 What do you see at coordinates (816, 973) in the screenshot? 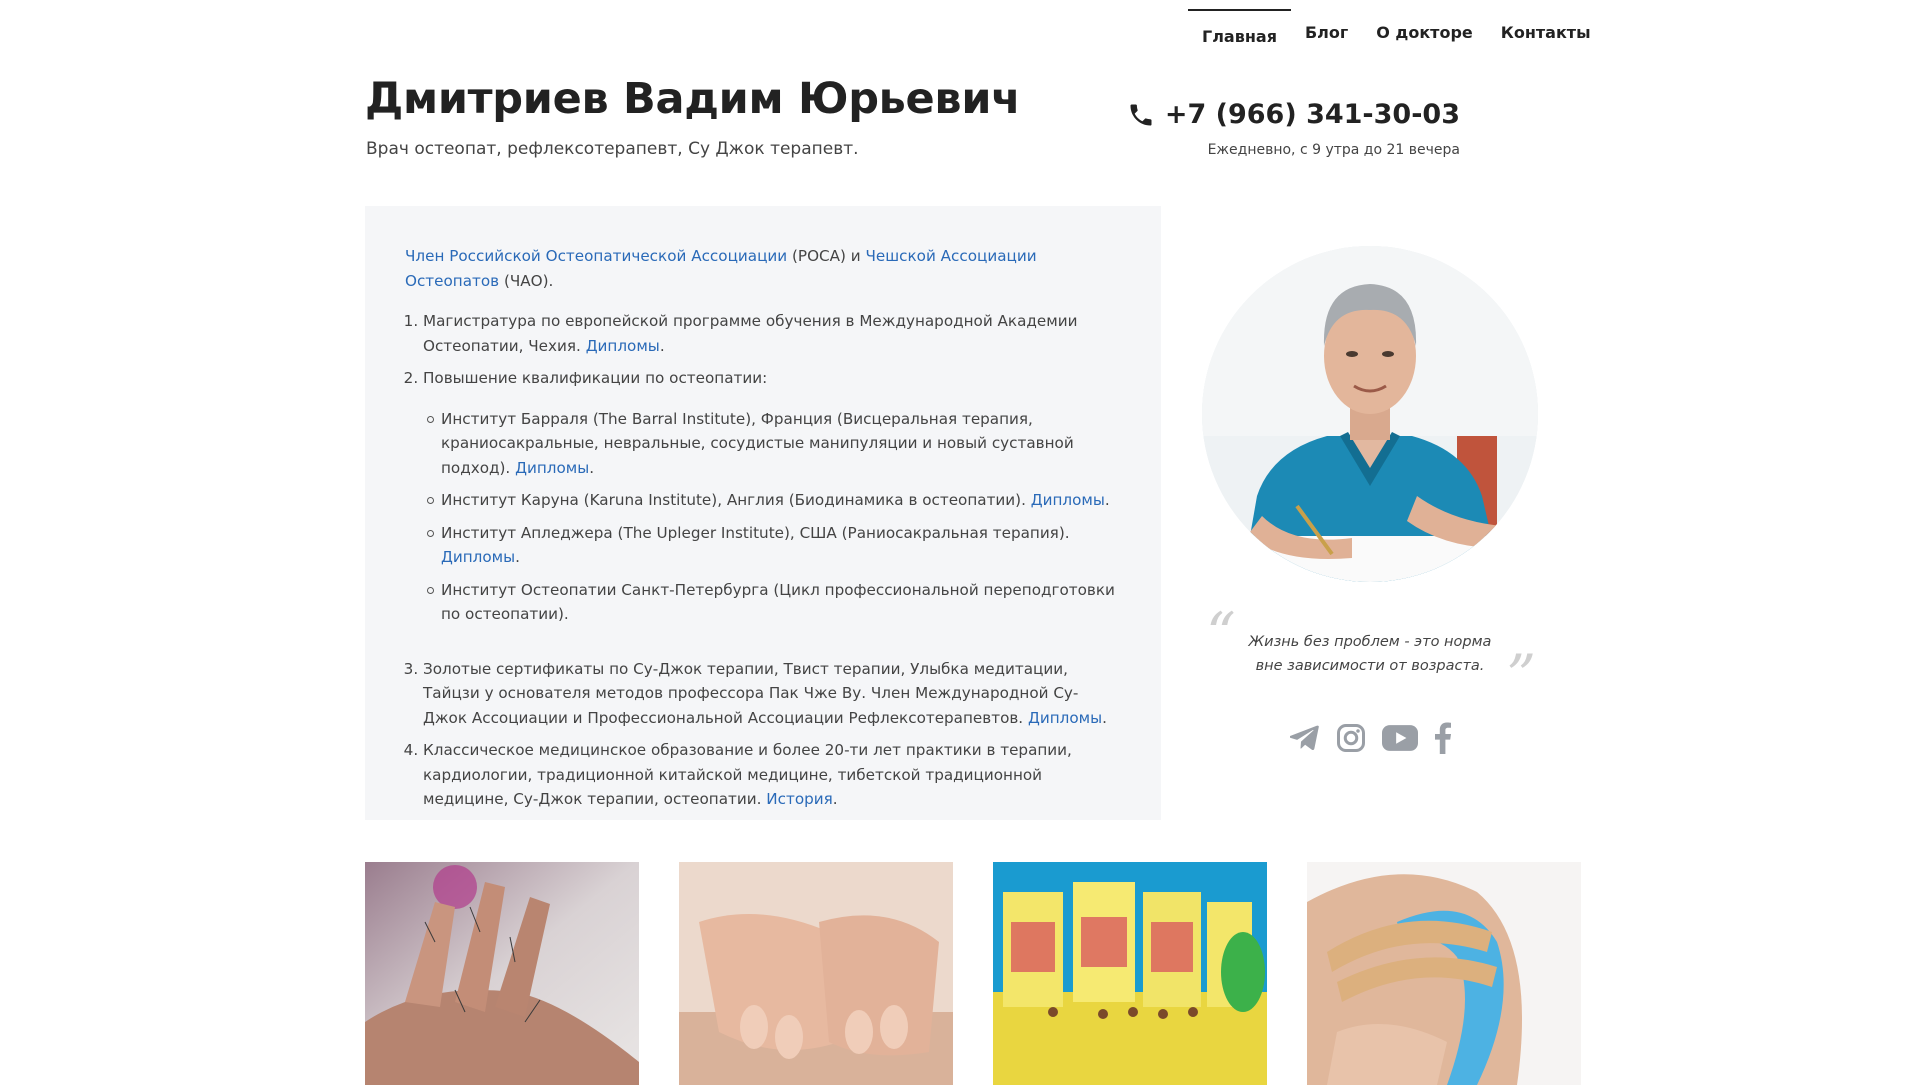
I see `massage-hands-image` at bounding box center [816, 973].